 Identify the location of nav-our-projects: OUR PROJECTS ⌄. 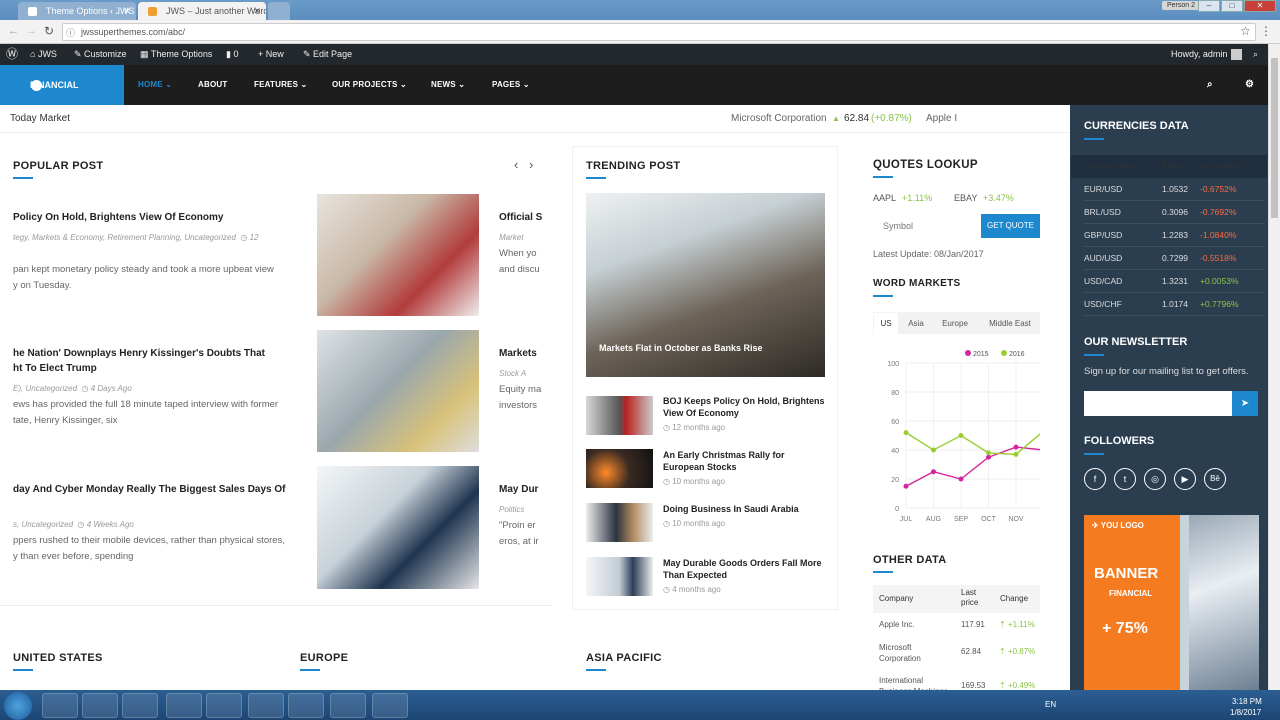
(369, 85).